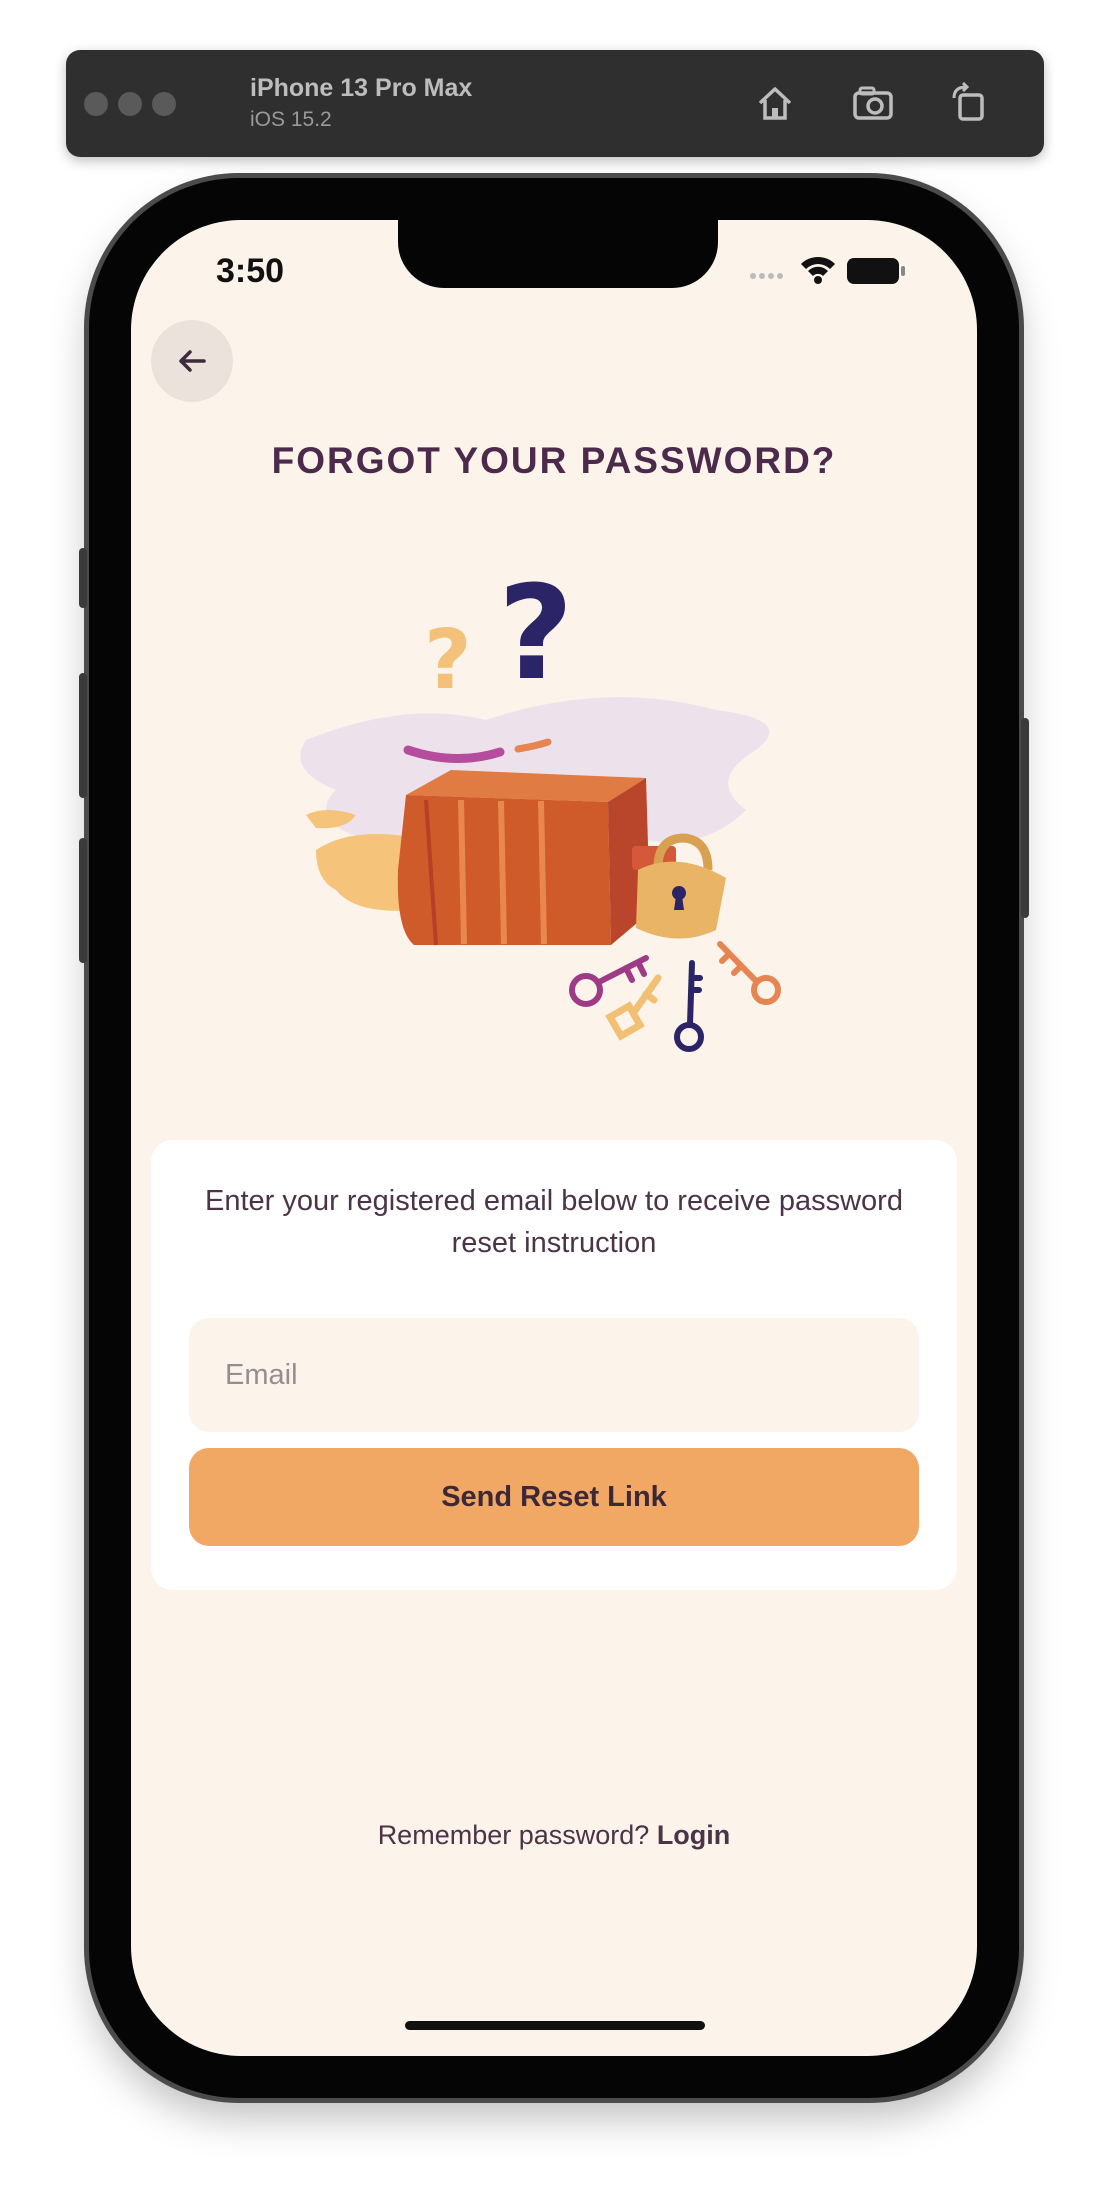  I want to click on notch, so click(558, 254).